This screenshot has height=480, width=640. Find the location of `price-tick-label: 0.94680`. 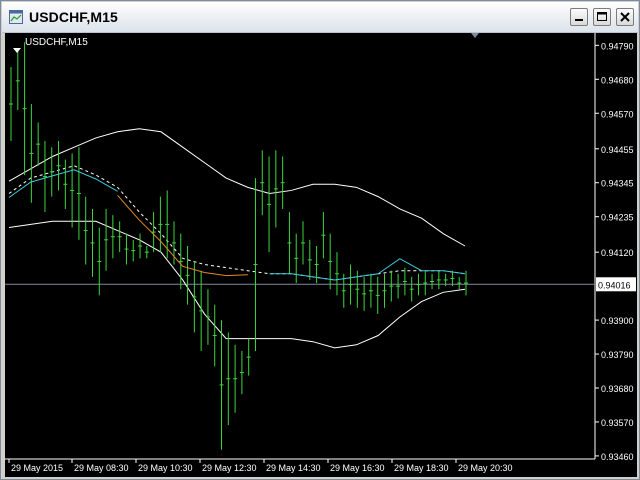

price-tick-label: 0.94680 is located at coordinates (617, 80).